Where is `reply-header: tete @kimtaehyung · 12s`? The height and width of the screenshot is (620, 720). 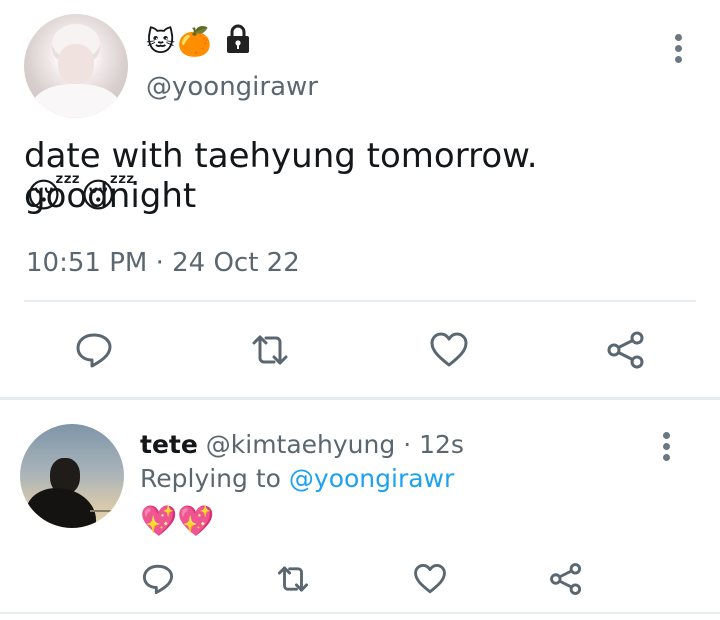 reply-header: tete @kimtaehyung · 12s is located at coordinates (302, 444).